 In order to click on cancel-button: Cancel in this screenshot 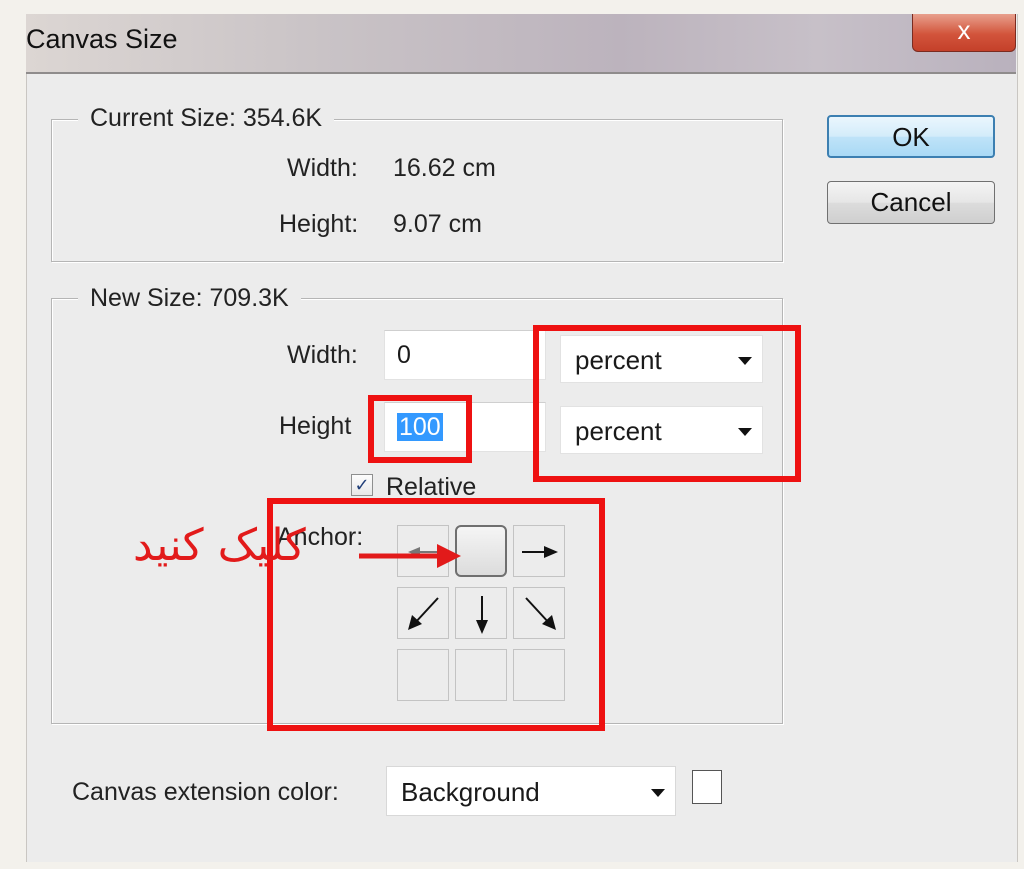, I will do `click(911, 202)`.